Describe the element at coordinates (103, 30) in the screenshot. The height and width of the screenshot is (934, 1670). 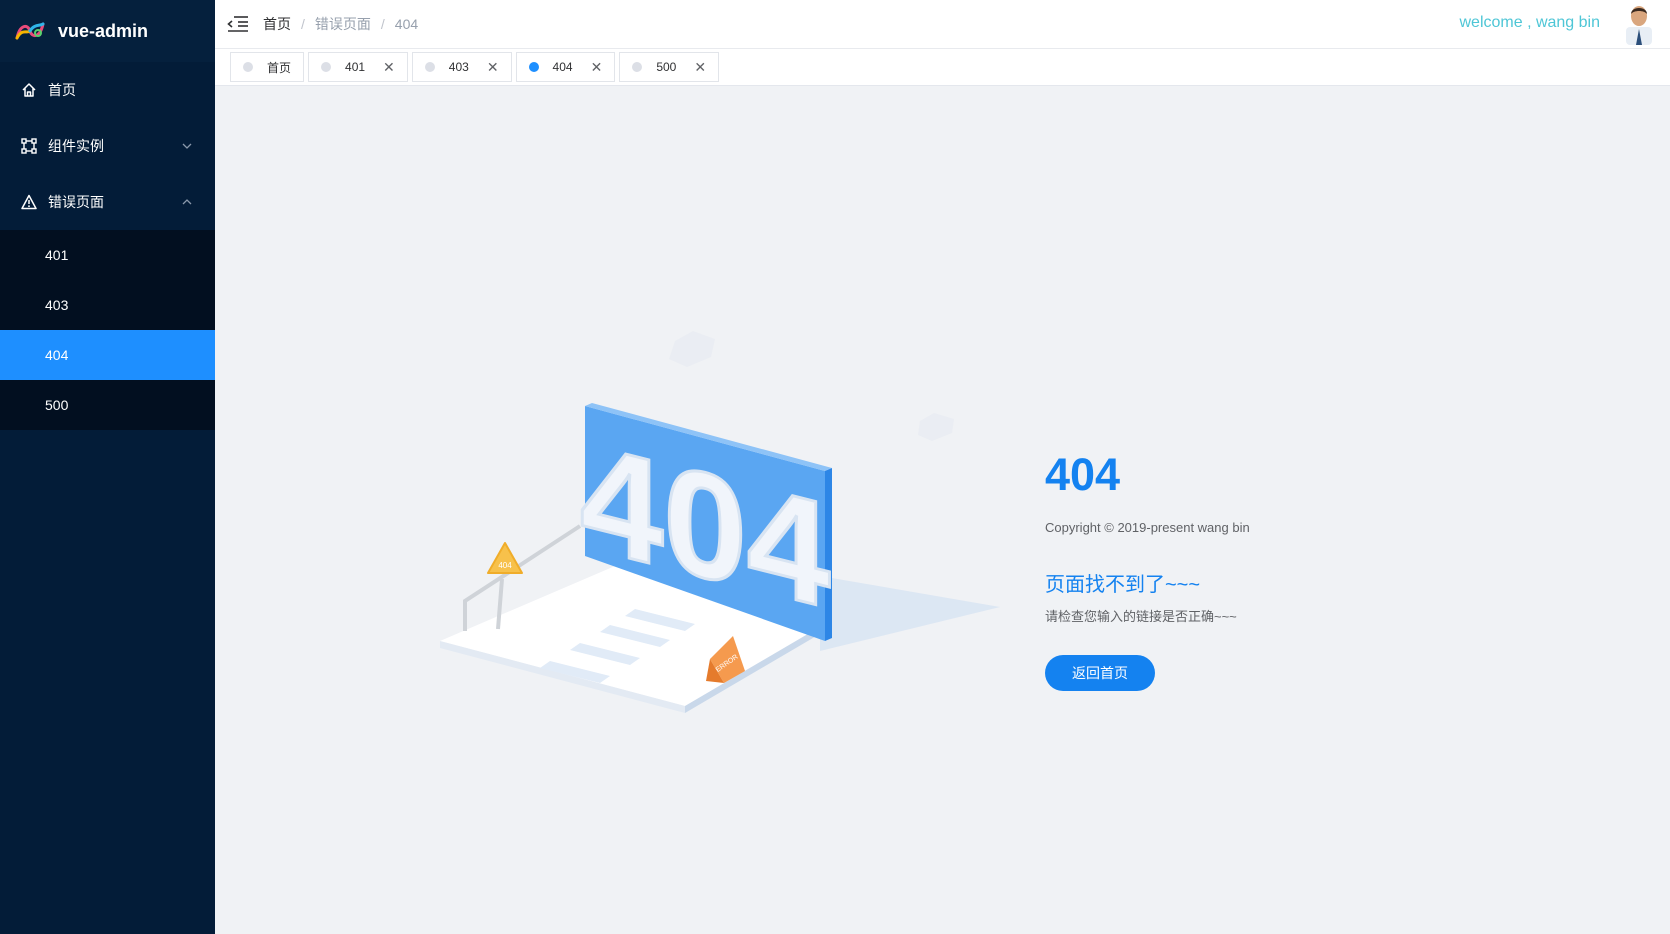
I see `app-title: vue-admin` at that location.